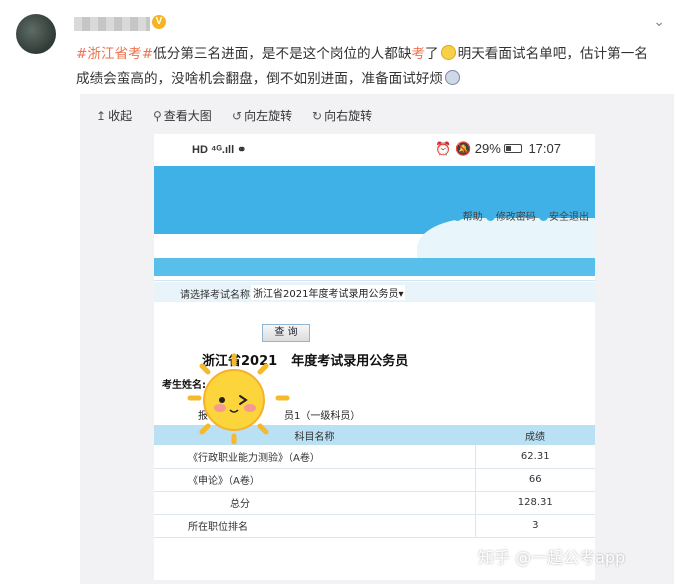  Describe the element at coordinates (237, 116) in the screenshot. I see `rotate-left-icon: ↺` at that location.